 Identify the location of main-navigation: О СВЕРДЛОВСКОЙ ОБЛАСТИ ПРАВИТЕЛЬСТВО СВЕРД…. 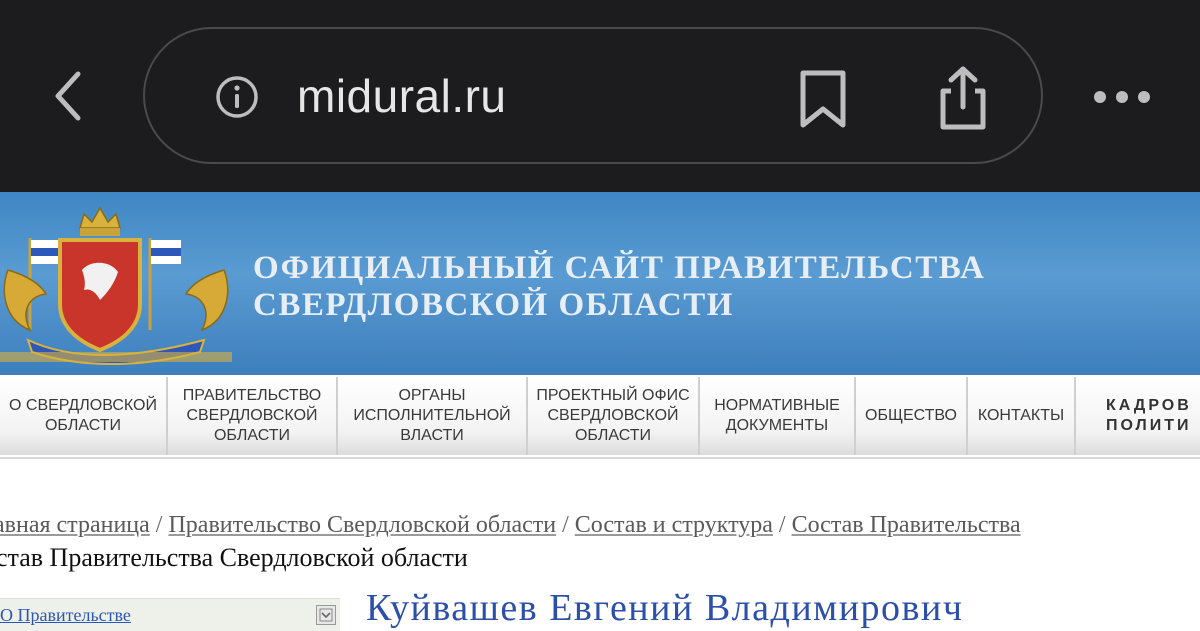
(600, 417).